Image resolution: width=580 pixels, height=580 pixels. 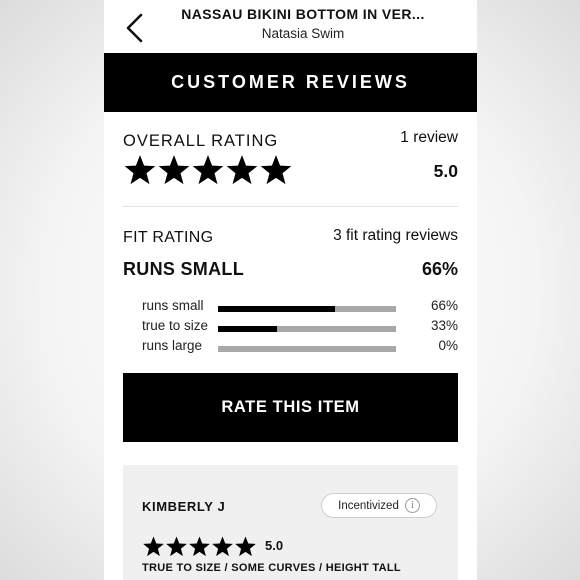 I want to click on fit-verdict: RUNS SMALL, so click(x=183, y=269).